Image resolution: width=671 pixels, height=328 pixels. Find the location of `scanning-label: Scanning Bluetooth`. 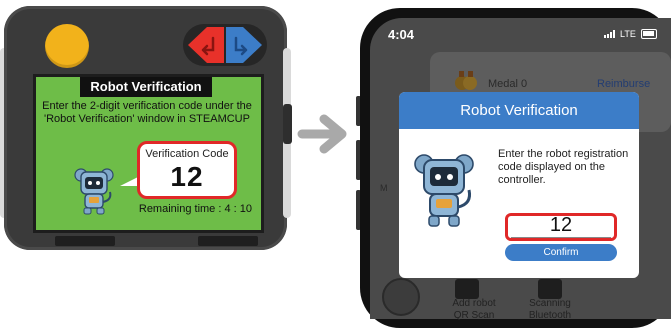

scanning-label: Scanning Bluetooth is located at coordinates (550, 310).